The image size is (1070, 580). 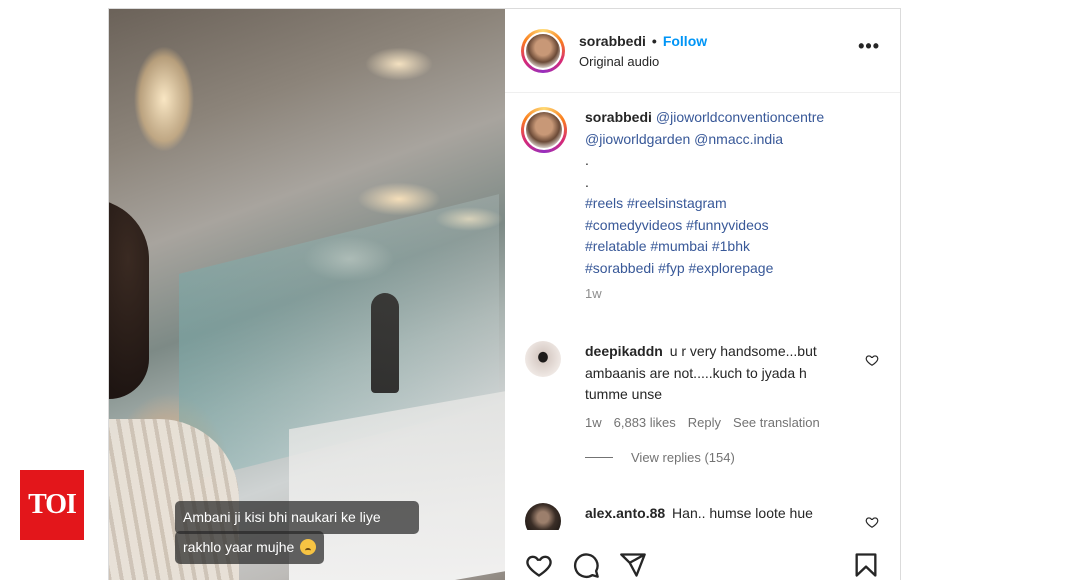 I want to click on hashtag-line: #sorabbedi #fyp #explorepage, so click(x=730, y=269).